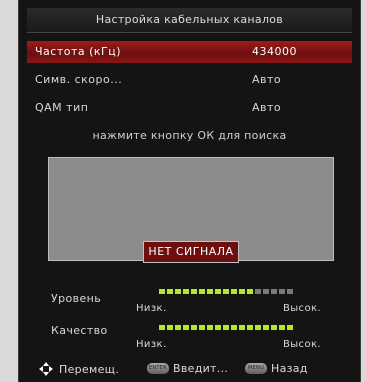 Image resolution: width=366 pixels, height=382 pixels. I want to click on navigation-arrows-icon, so click(46, 369).